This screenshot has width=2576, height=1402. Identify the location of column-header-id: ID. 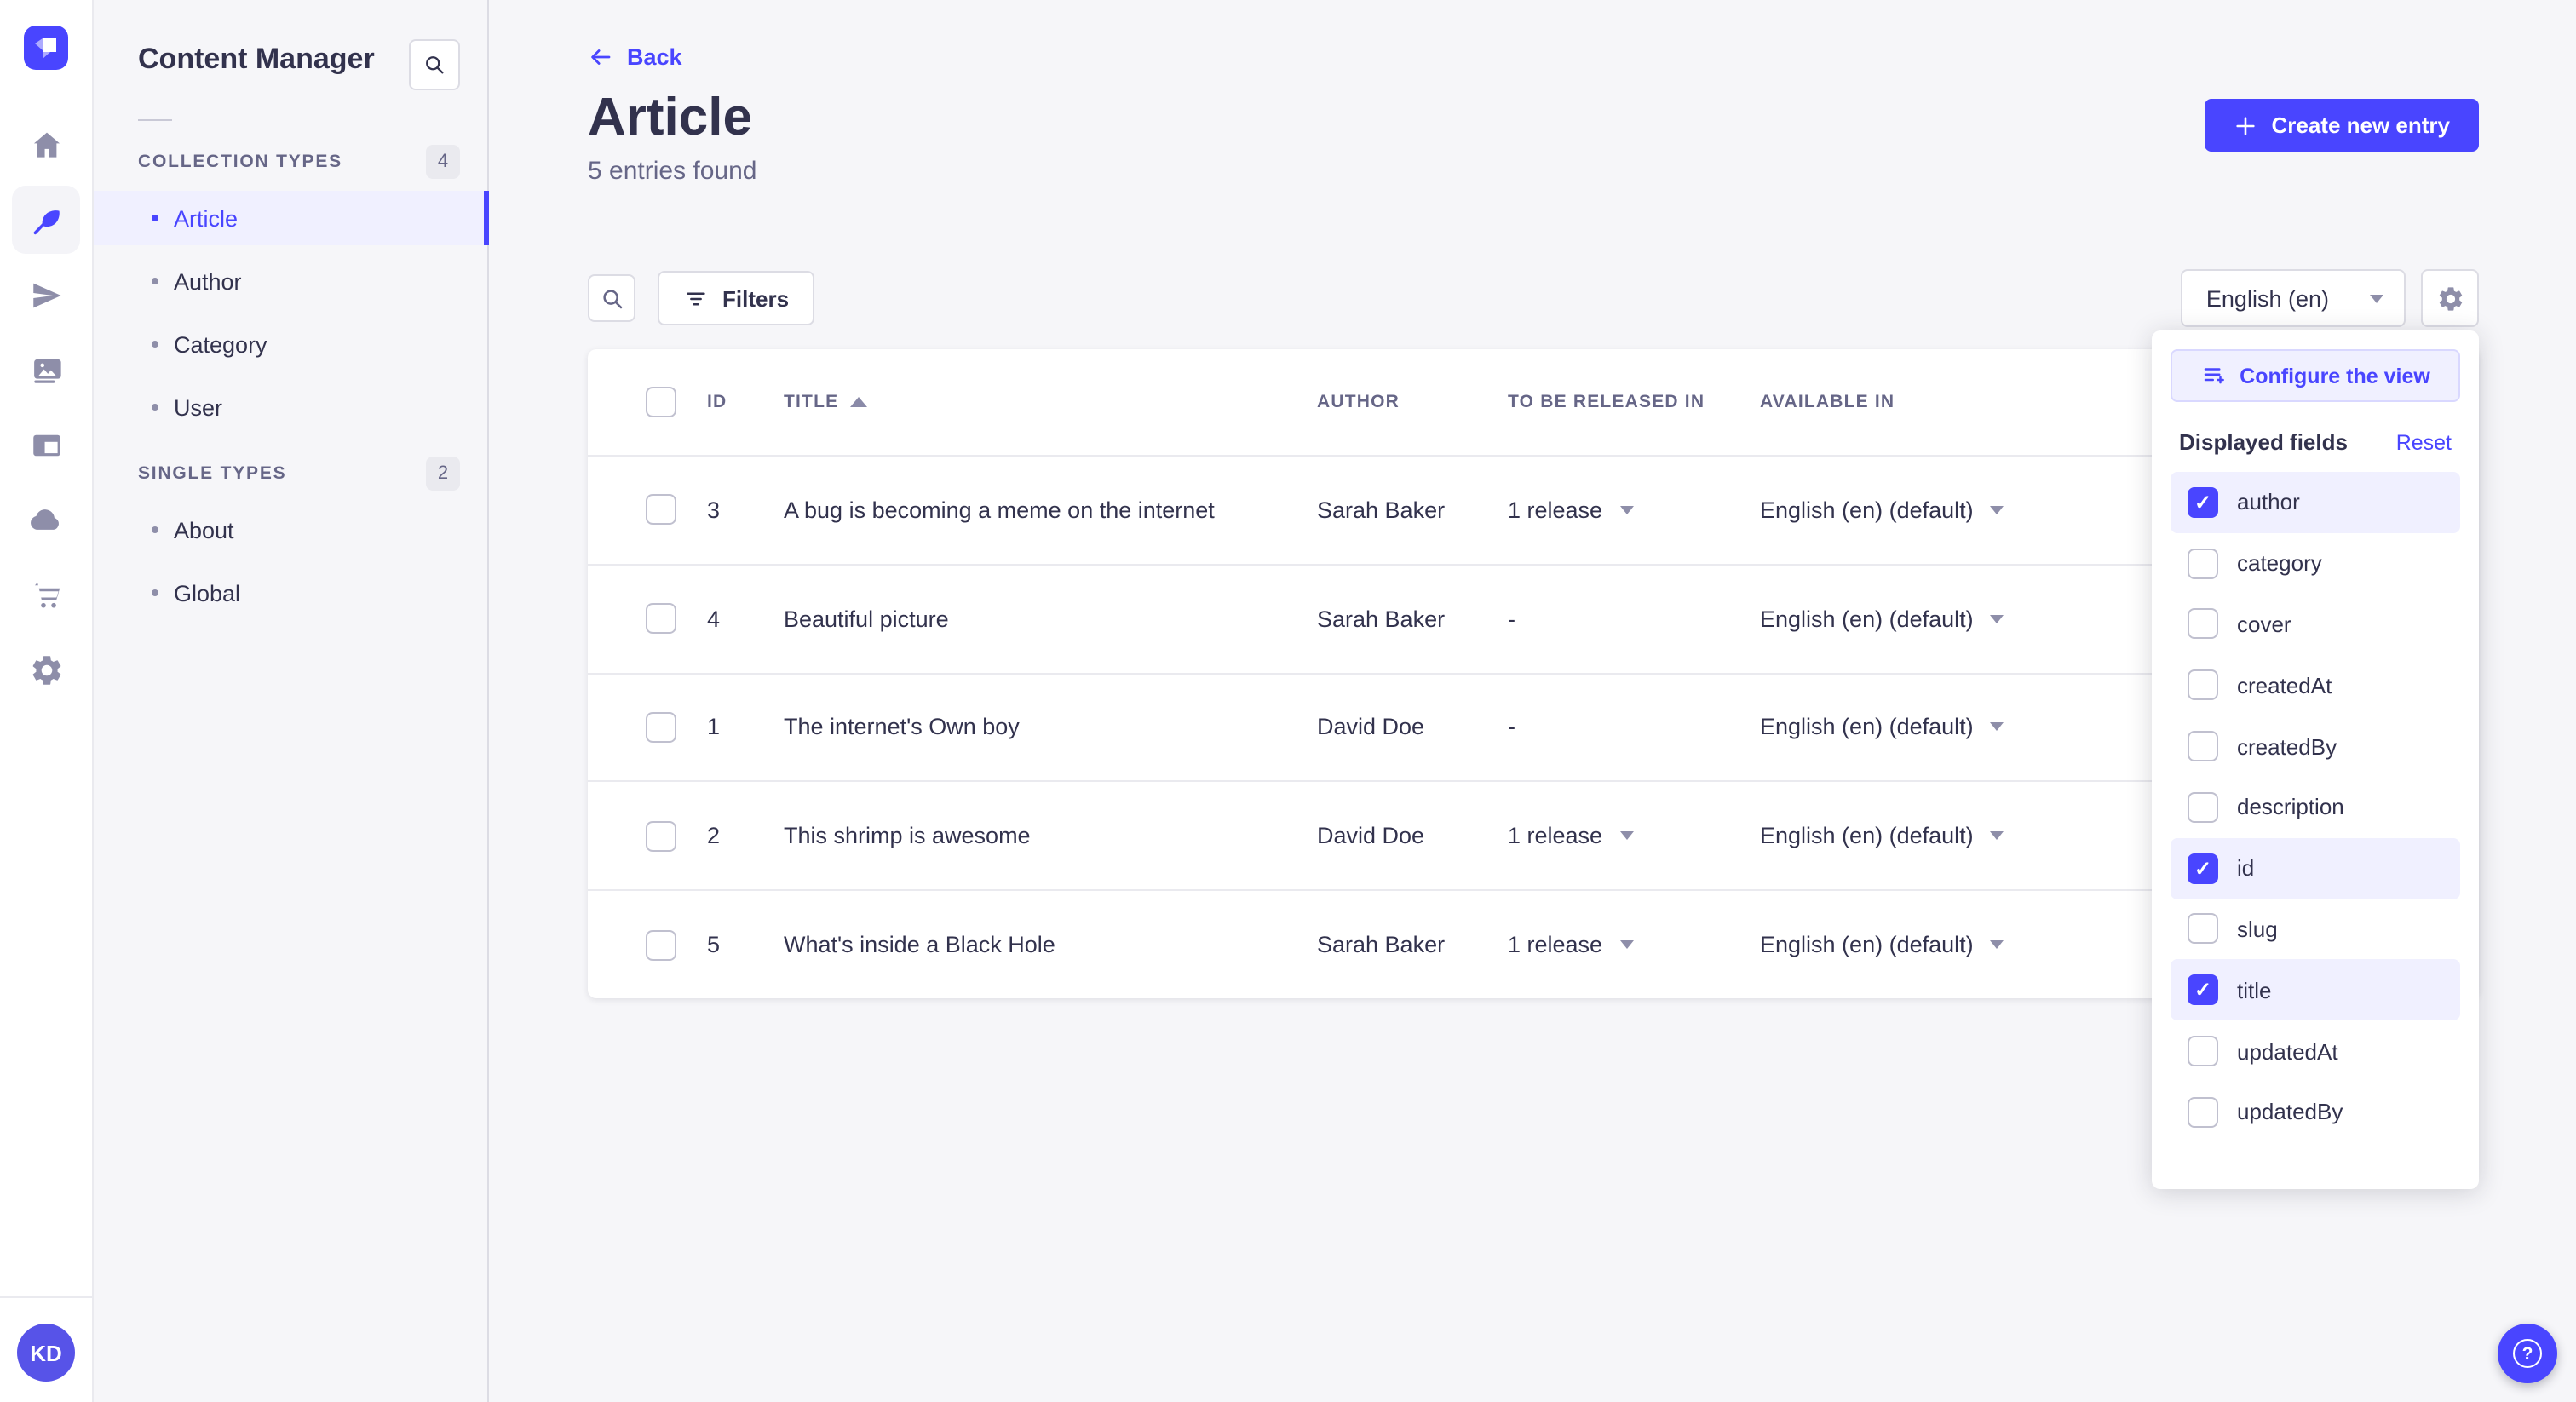
(746, 402).